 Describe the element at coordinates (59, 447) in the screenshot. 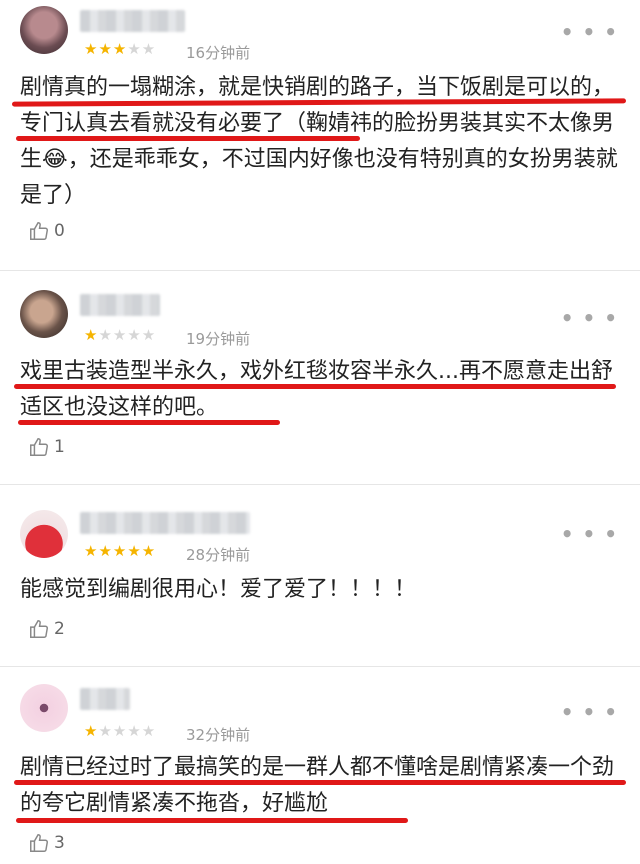

I see `like-count: 1` at that location.